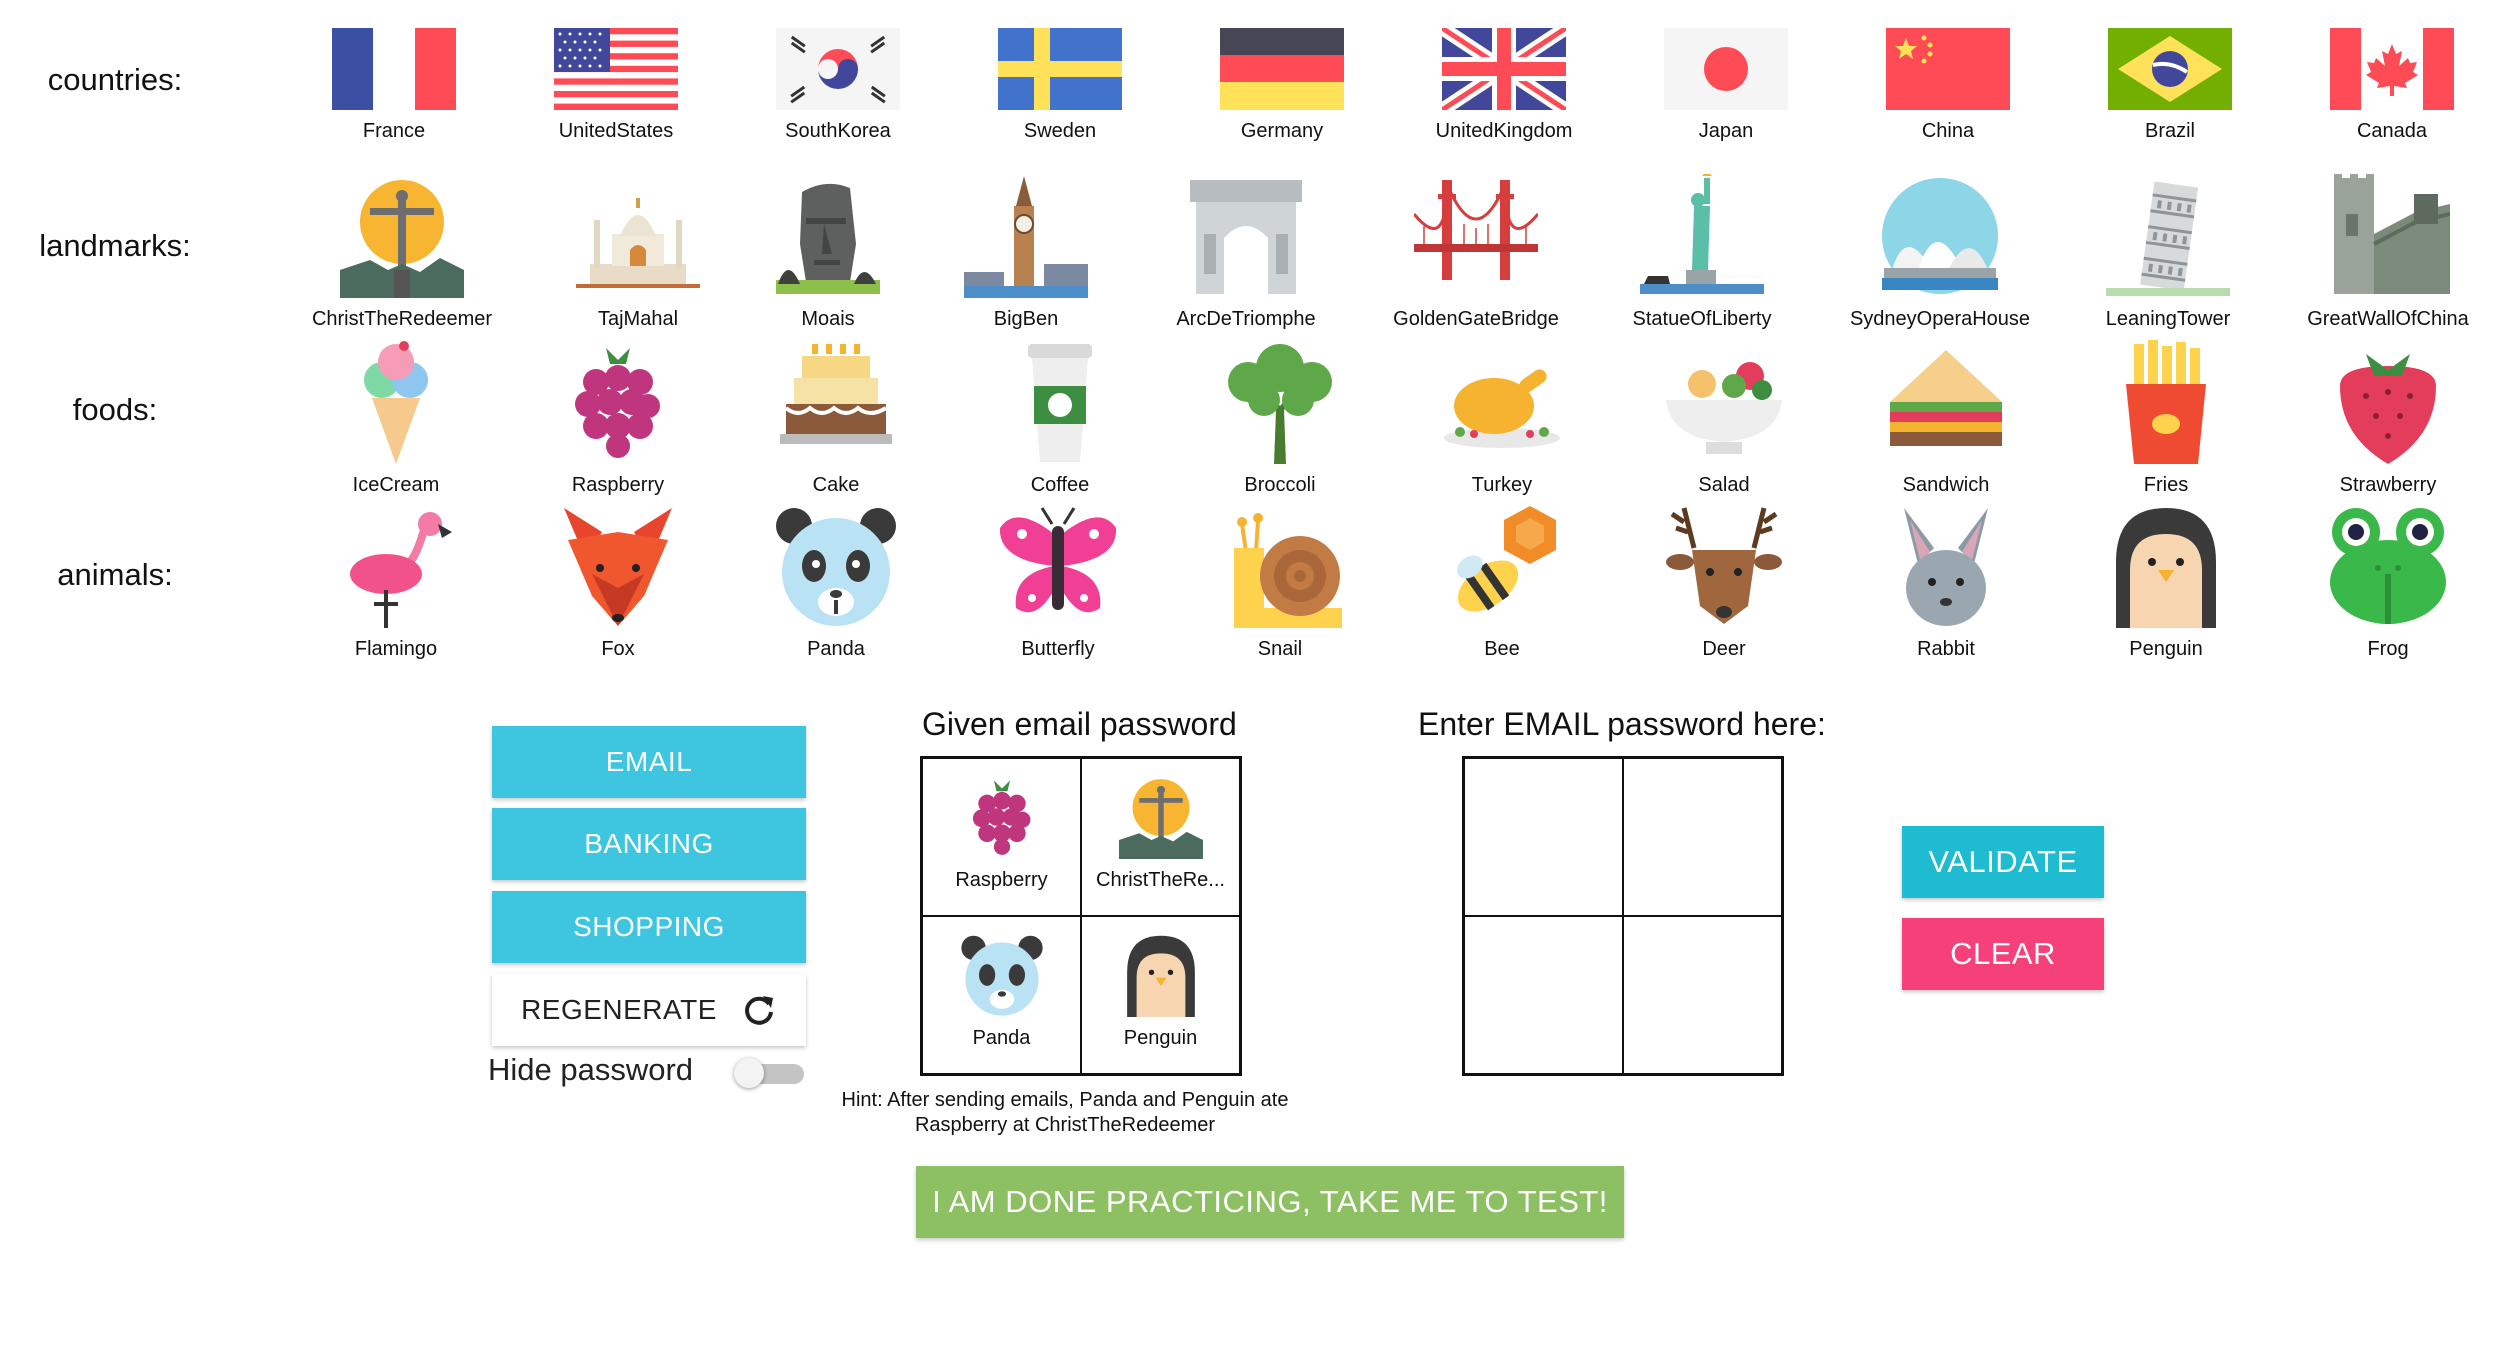 The width and height of the screenshot is (2514, 1352). What do you see at coordinates (1946, 398) in the screenshot?
I see `sandwich-icon` at bounding box center [1946, 398].